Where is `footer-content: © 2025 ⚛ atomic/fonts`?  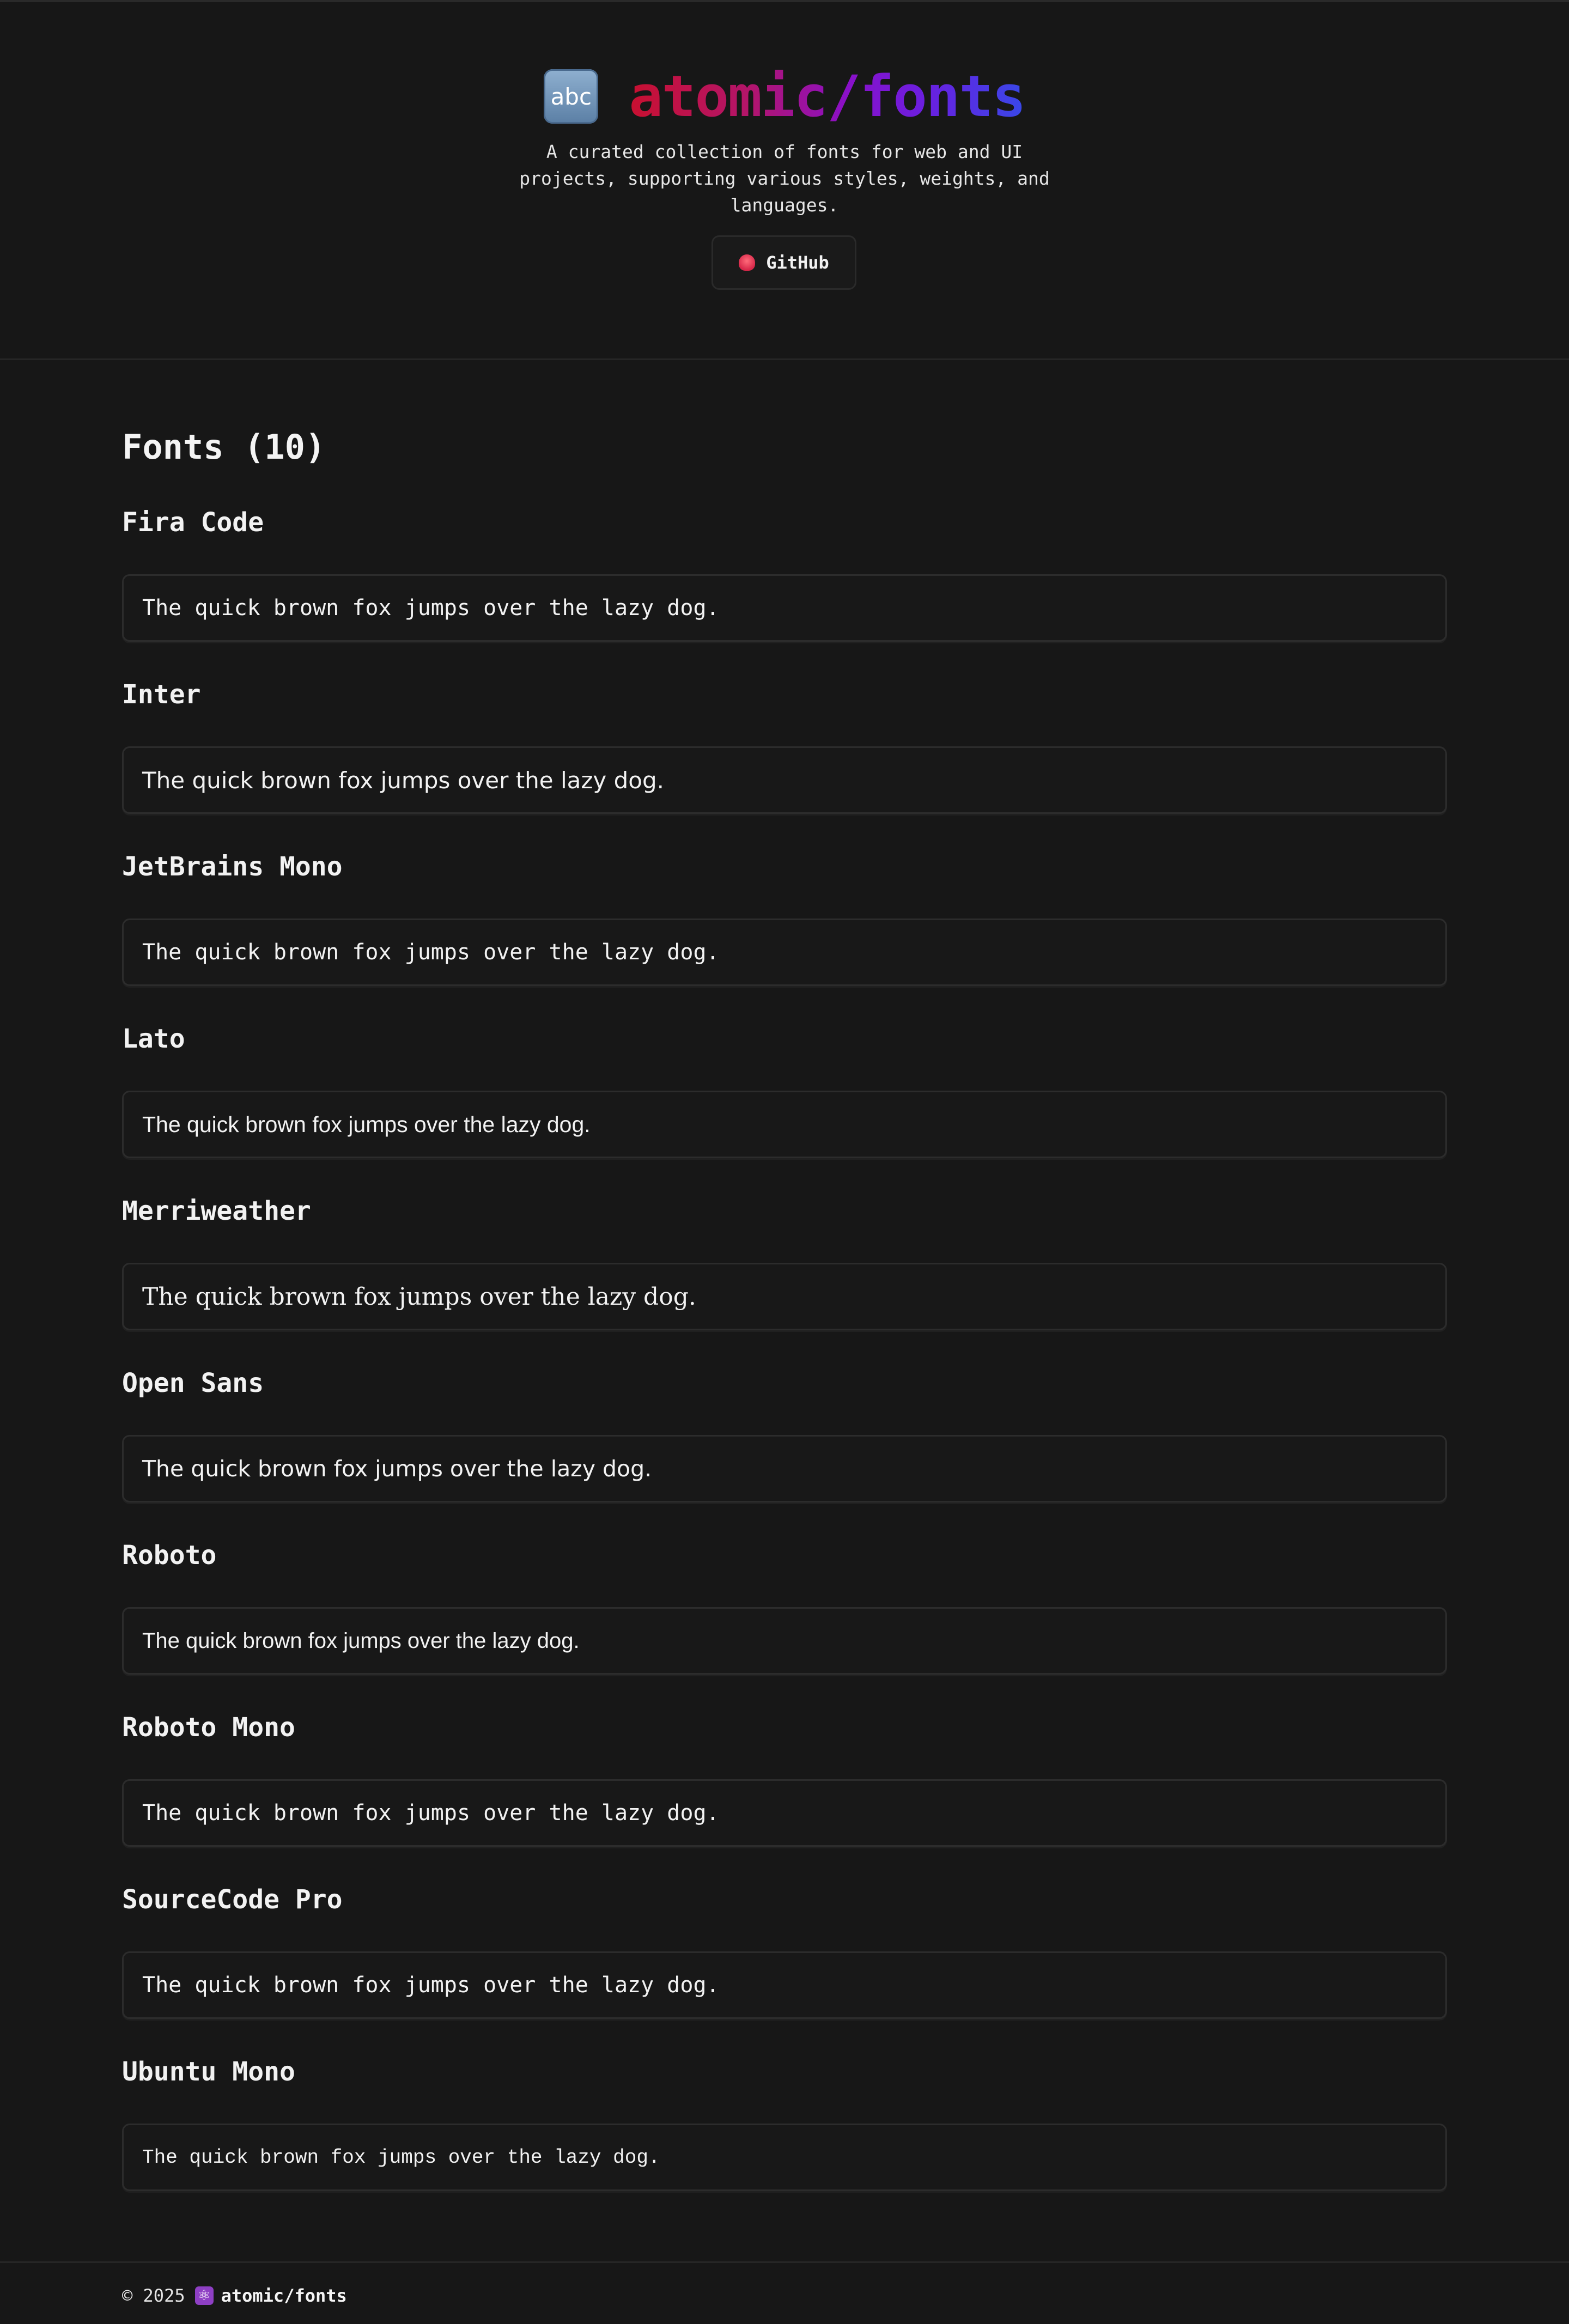 footer-content: © 2025 ⚛ atomic/fonts is located at coordinates (234, 2296).